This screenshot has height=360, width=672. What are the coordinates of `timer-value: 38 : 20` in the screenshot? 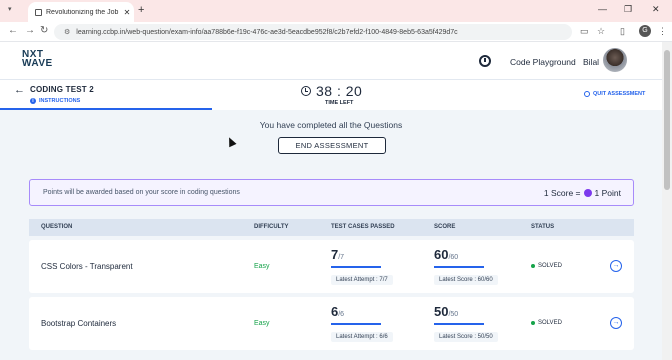 It's located at (339, 91).